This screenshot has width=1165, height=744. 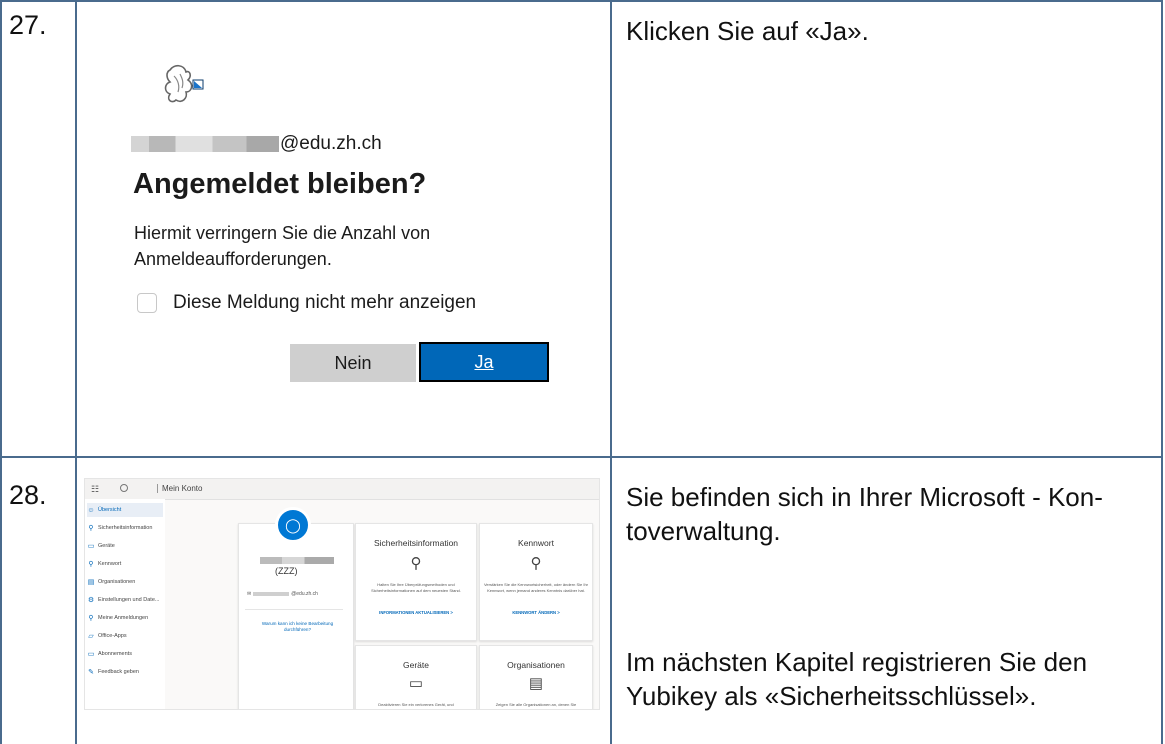 What do you see at coordinates (416, 543) in the screenshot?
I see `card-title: Sicherheitsinformation` at bounding box center [416, 543].